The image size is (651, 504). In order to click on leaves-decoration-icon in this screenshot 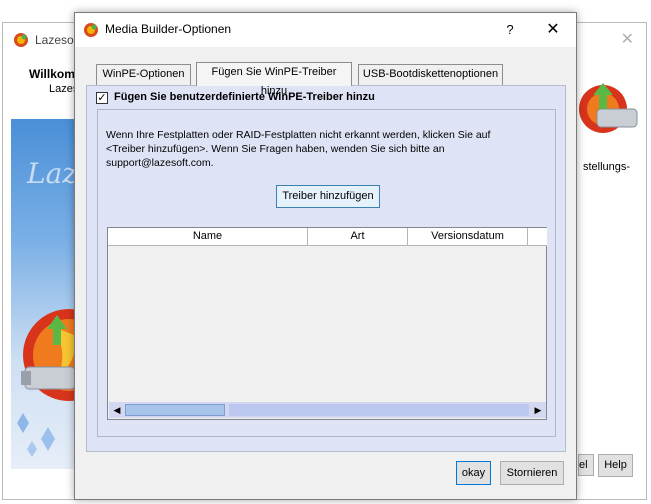, I will do `click(36, 435)`.